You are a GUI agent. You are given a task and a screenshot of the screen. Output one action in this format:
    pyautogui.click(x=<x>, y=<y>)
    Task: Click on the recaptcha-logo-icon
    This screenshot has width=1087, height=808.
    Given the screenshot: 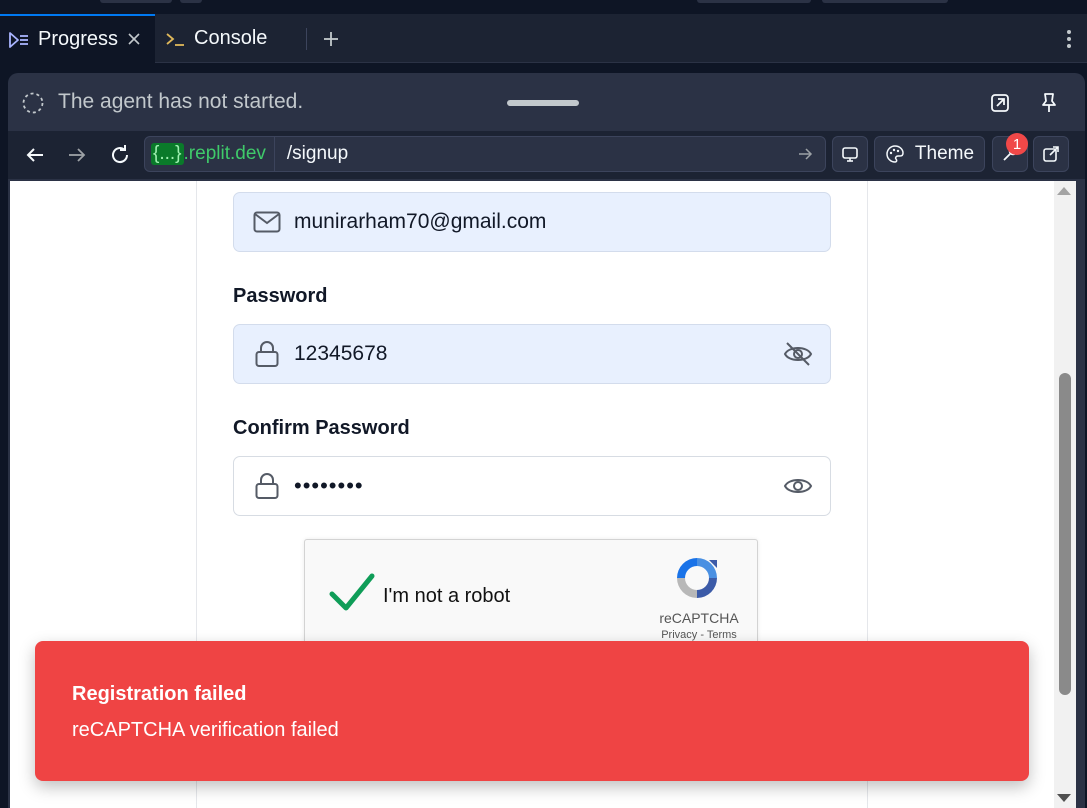 What is the action you would take?
    pyautogui.click(x=697, y=578)
    